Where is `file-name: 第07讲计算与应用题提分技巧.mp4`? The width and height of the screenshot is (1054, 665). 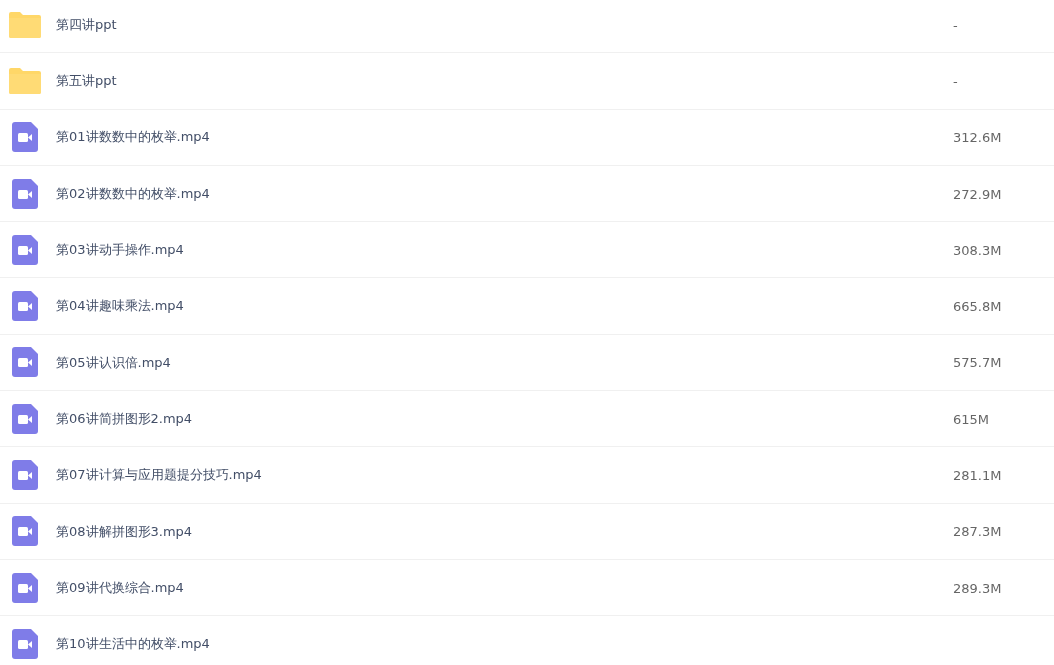 file-name: 第07讲计算与应用题提分技巧.mp4 is located at coordinates (504, 475).